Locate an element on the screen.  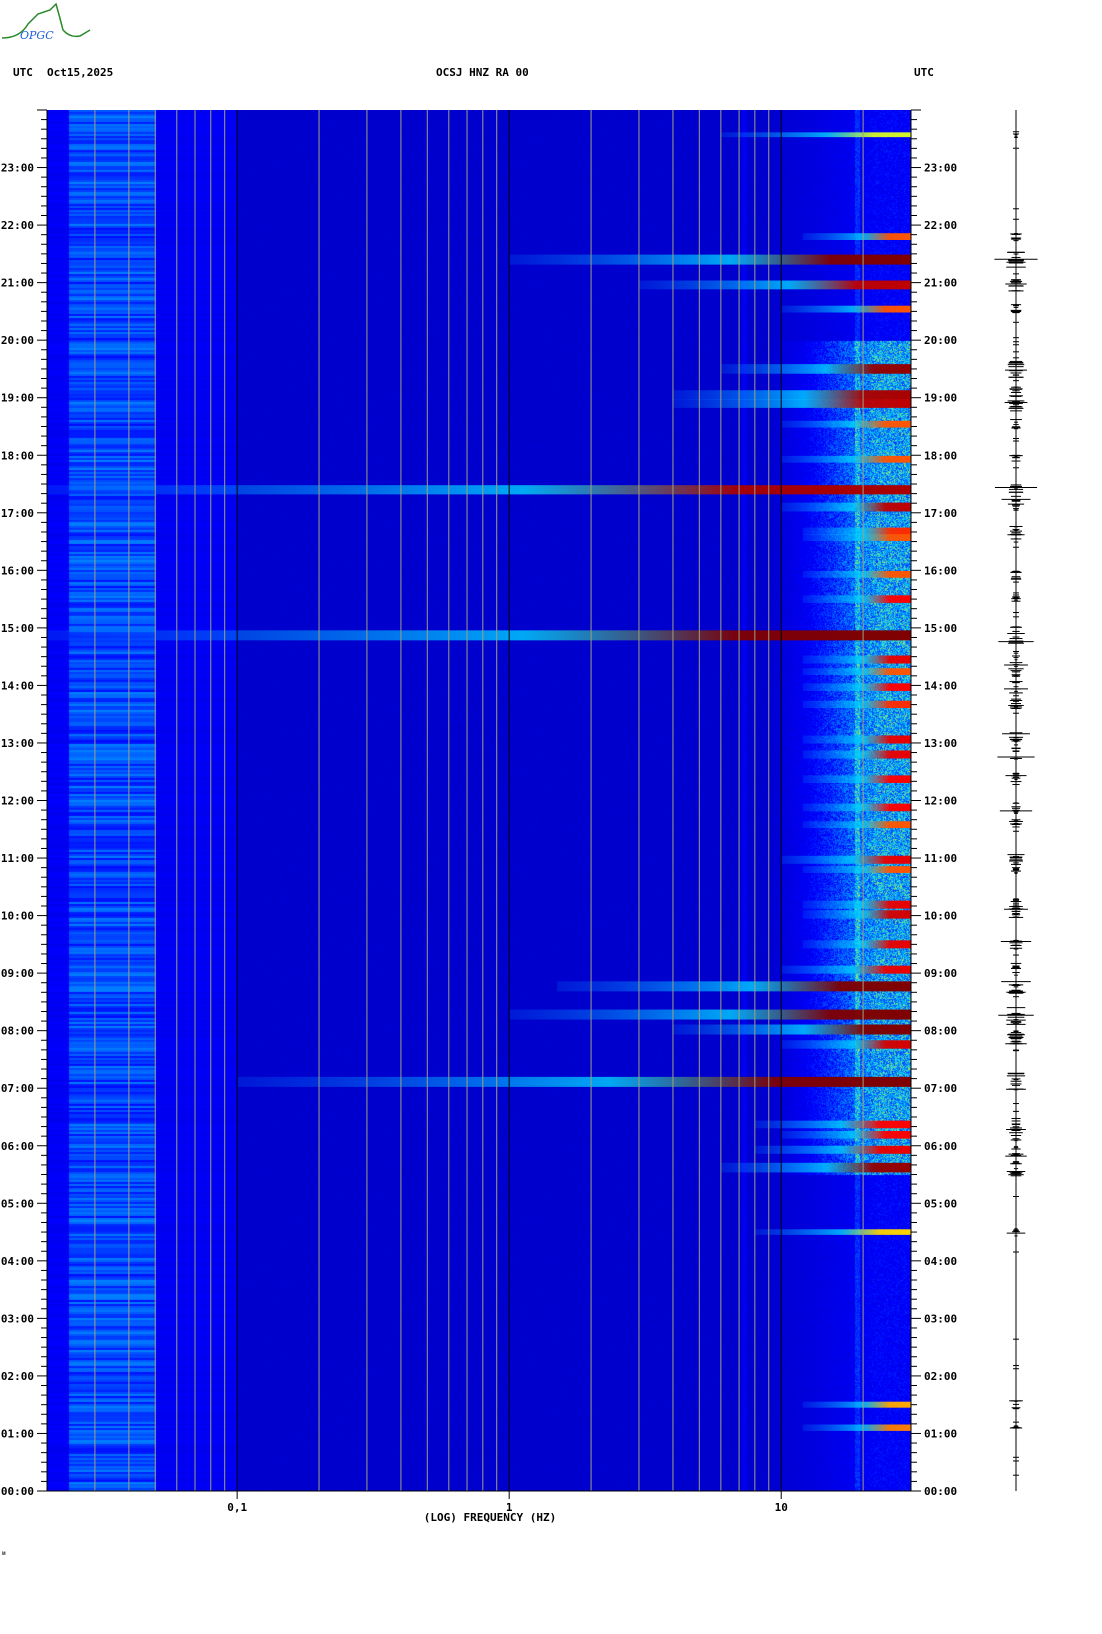
time-label-right: 15:00 is located at coordinates (940, 628).